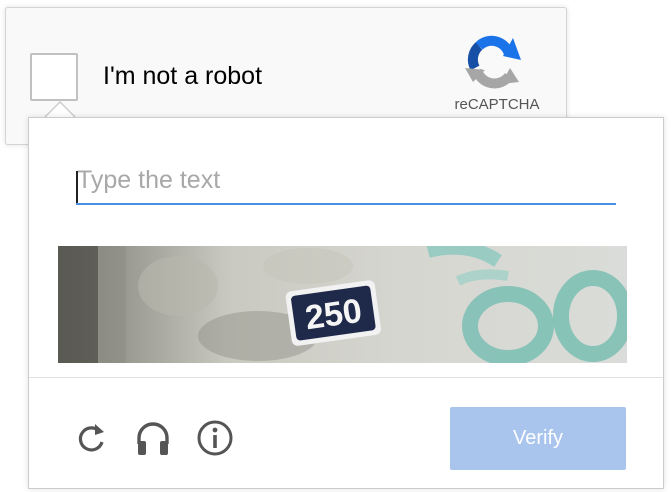 The image size is (672, 492). What do you see at coordinates (346, 377) in the screenshot?
I see `footer-divider` at bounding box center [346, 377].